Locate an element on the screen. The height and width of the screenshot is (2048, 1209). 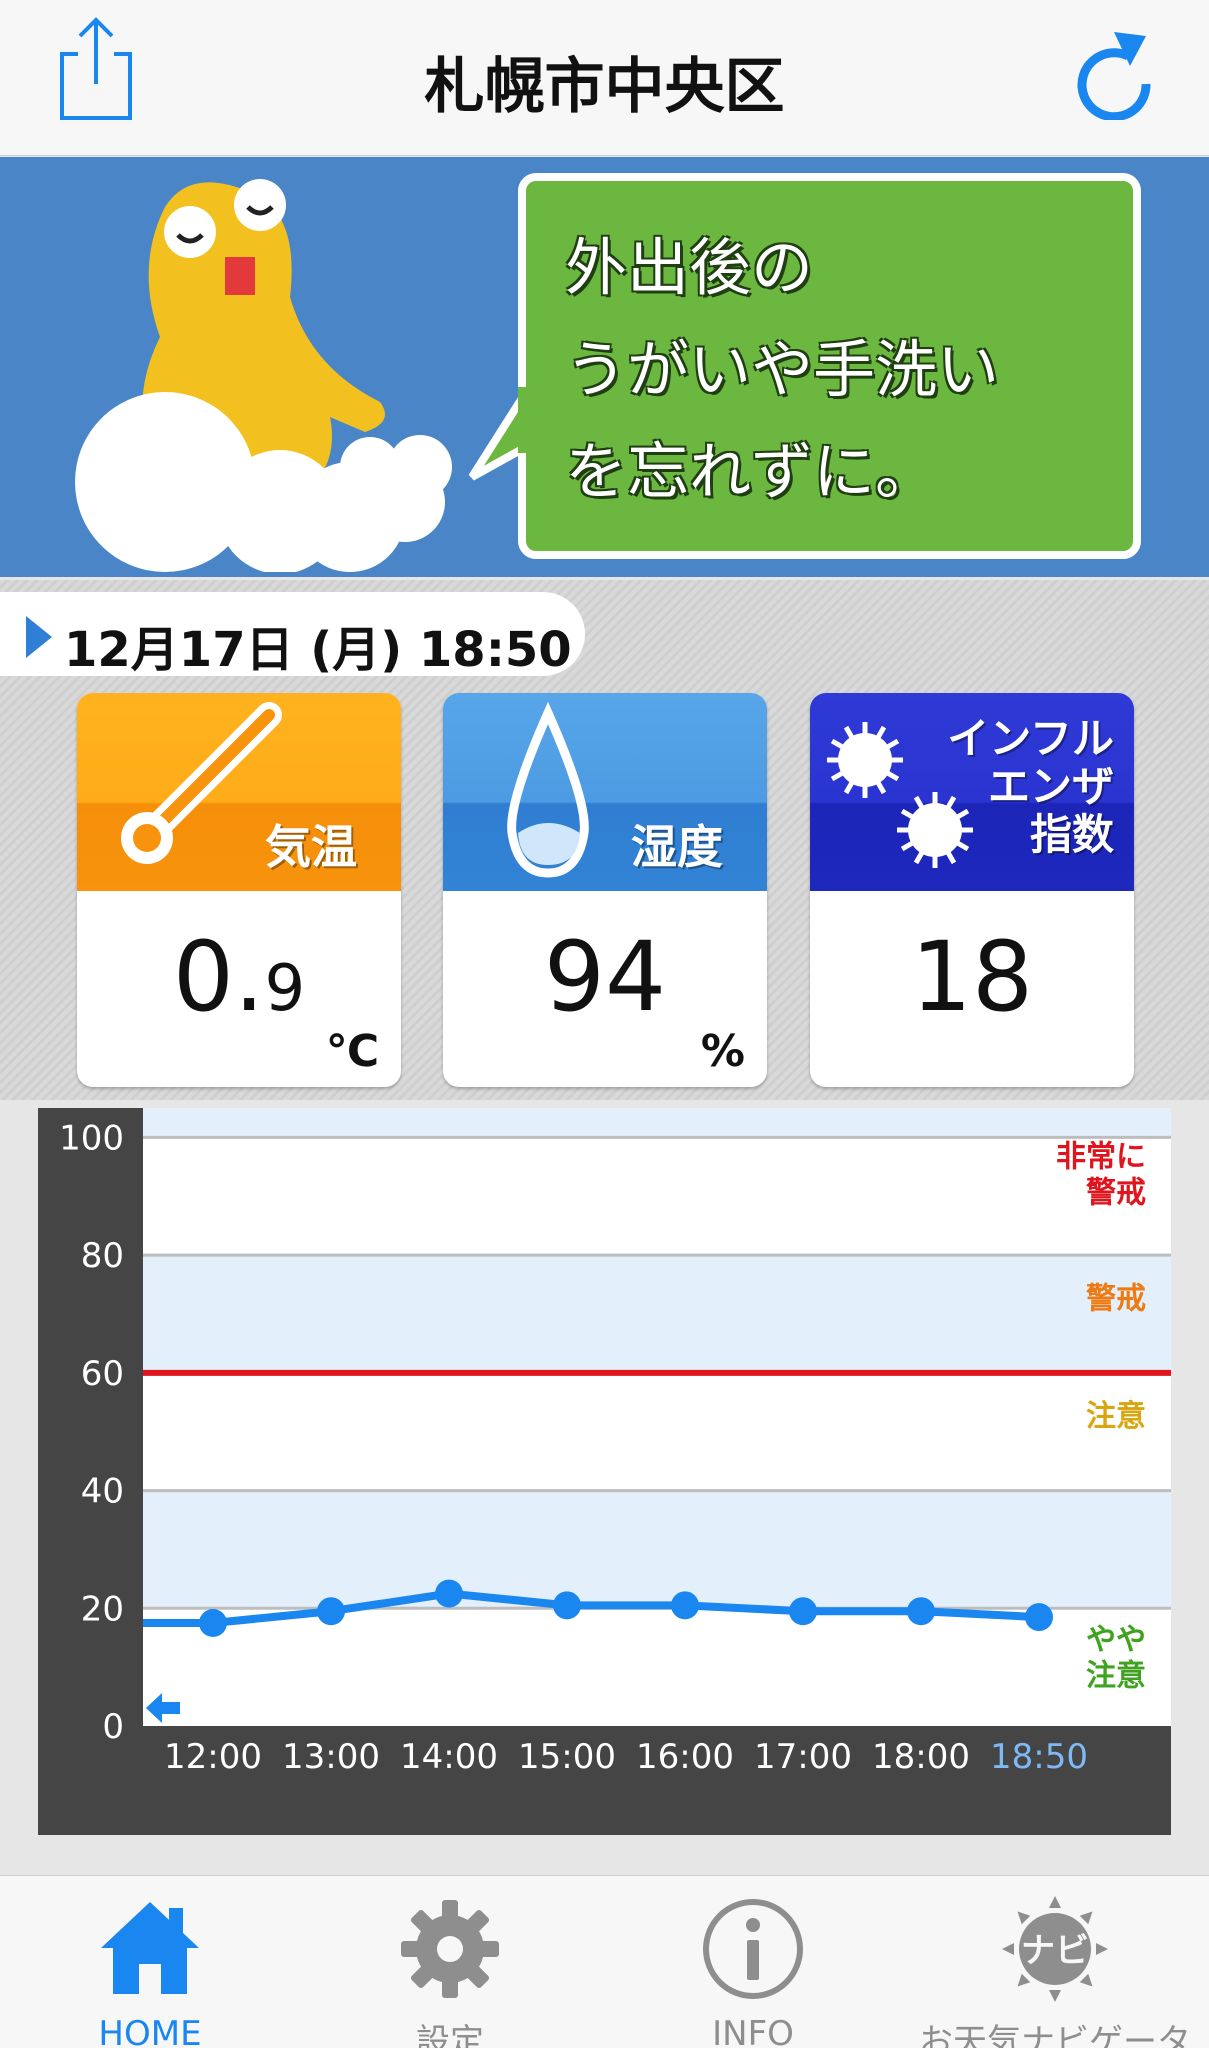
humidity-value: 94 is located at coordinates (605, 977).